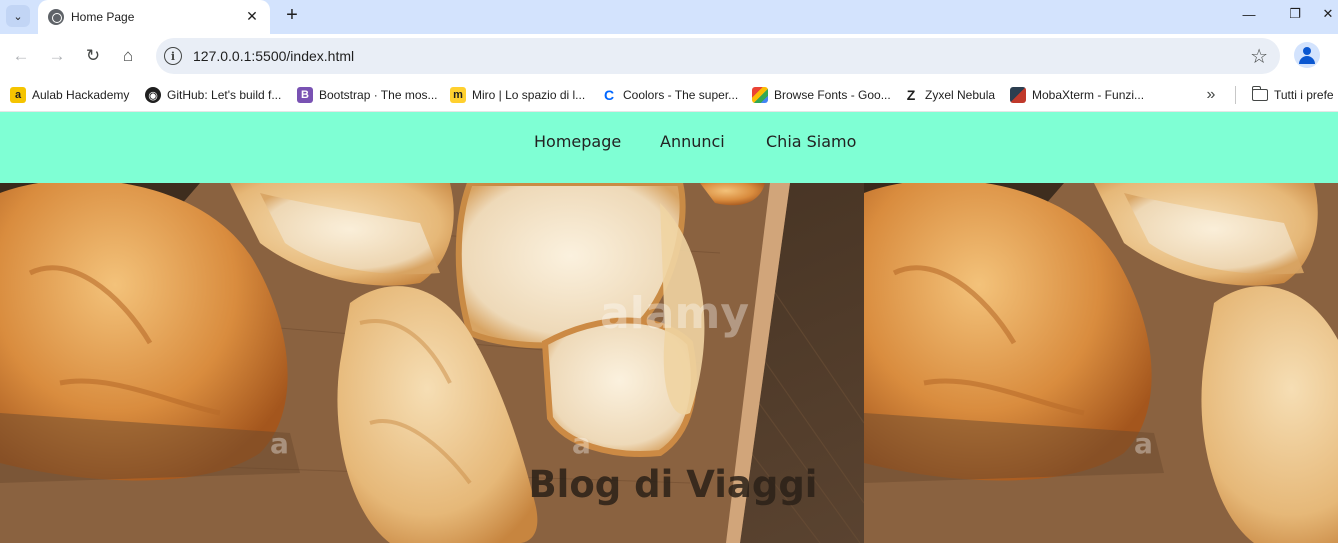  Describe the element at coordinates (57, 56) in the screenshot. I see `forward-icon: →` at that location.